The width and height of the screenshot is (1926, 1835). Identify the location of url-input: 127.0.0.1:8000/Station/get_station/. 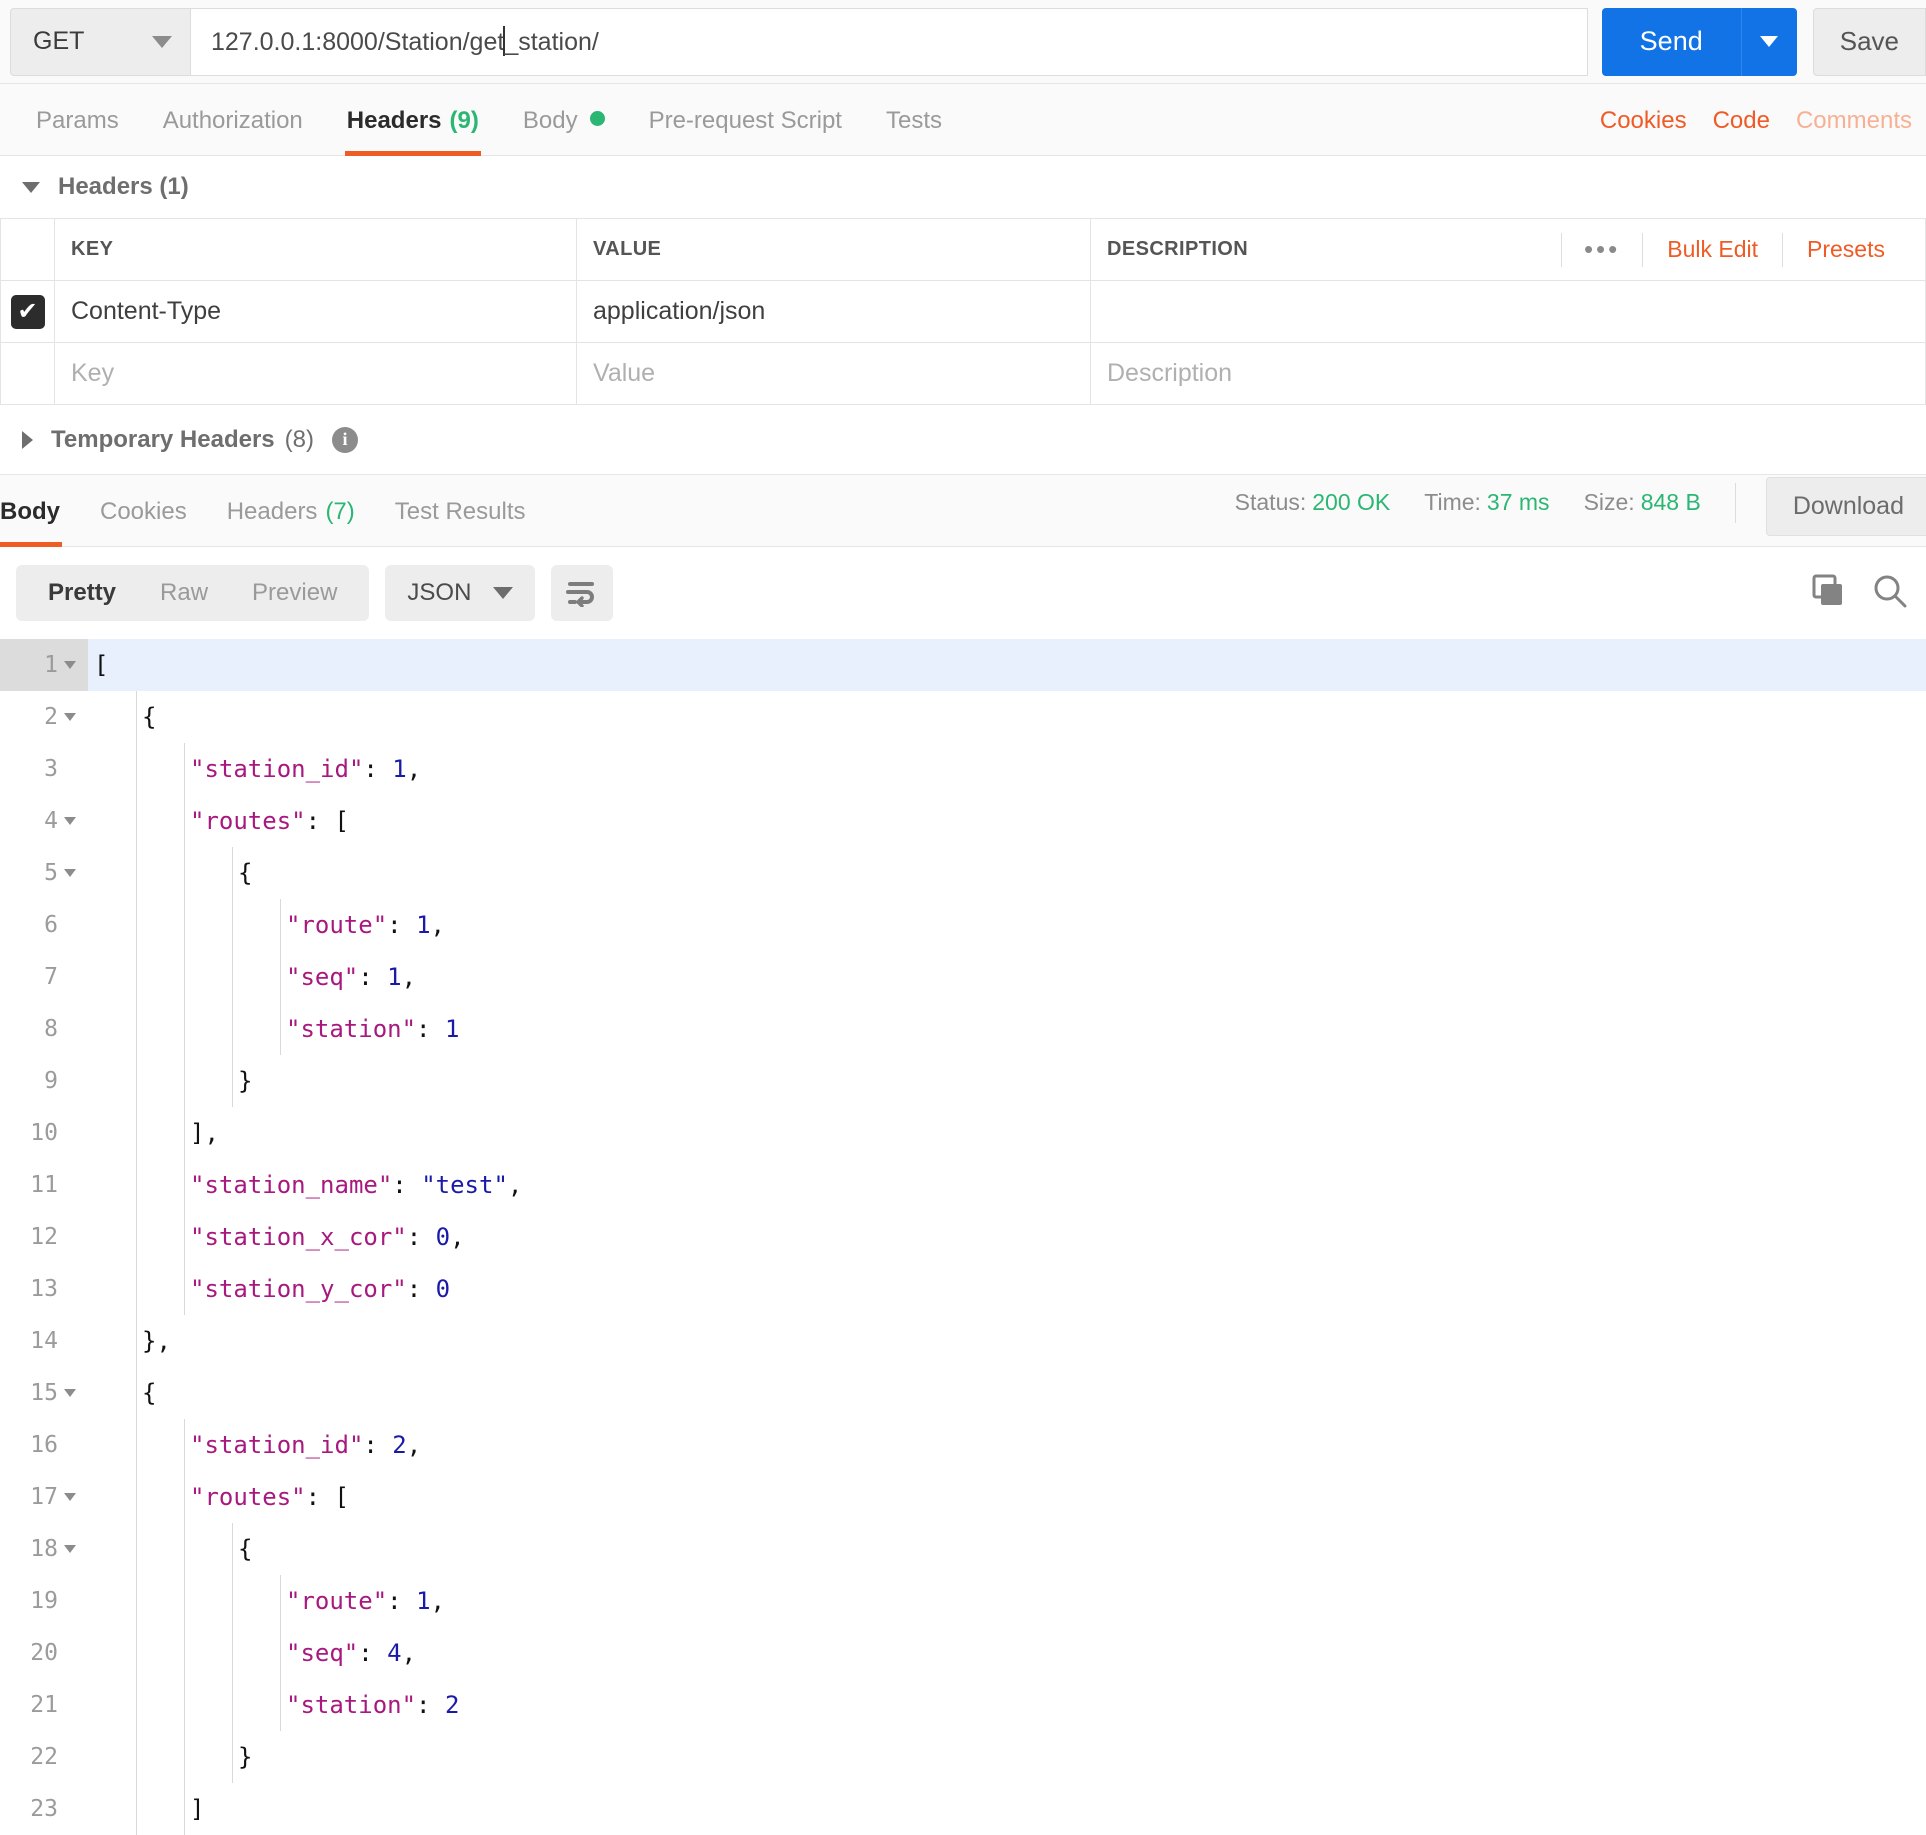
(889, 41).